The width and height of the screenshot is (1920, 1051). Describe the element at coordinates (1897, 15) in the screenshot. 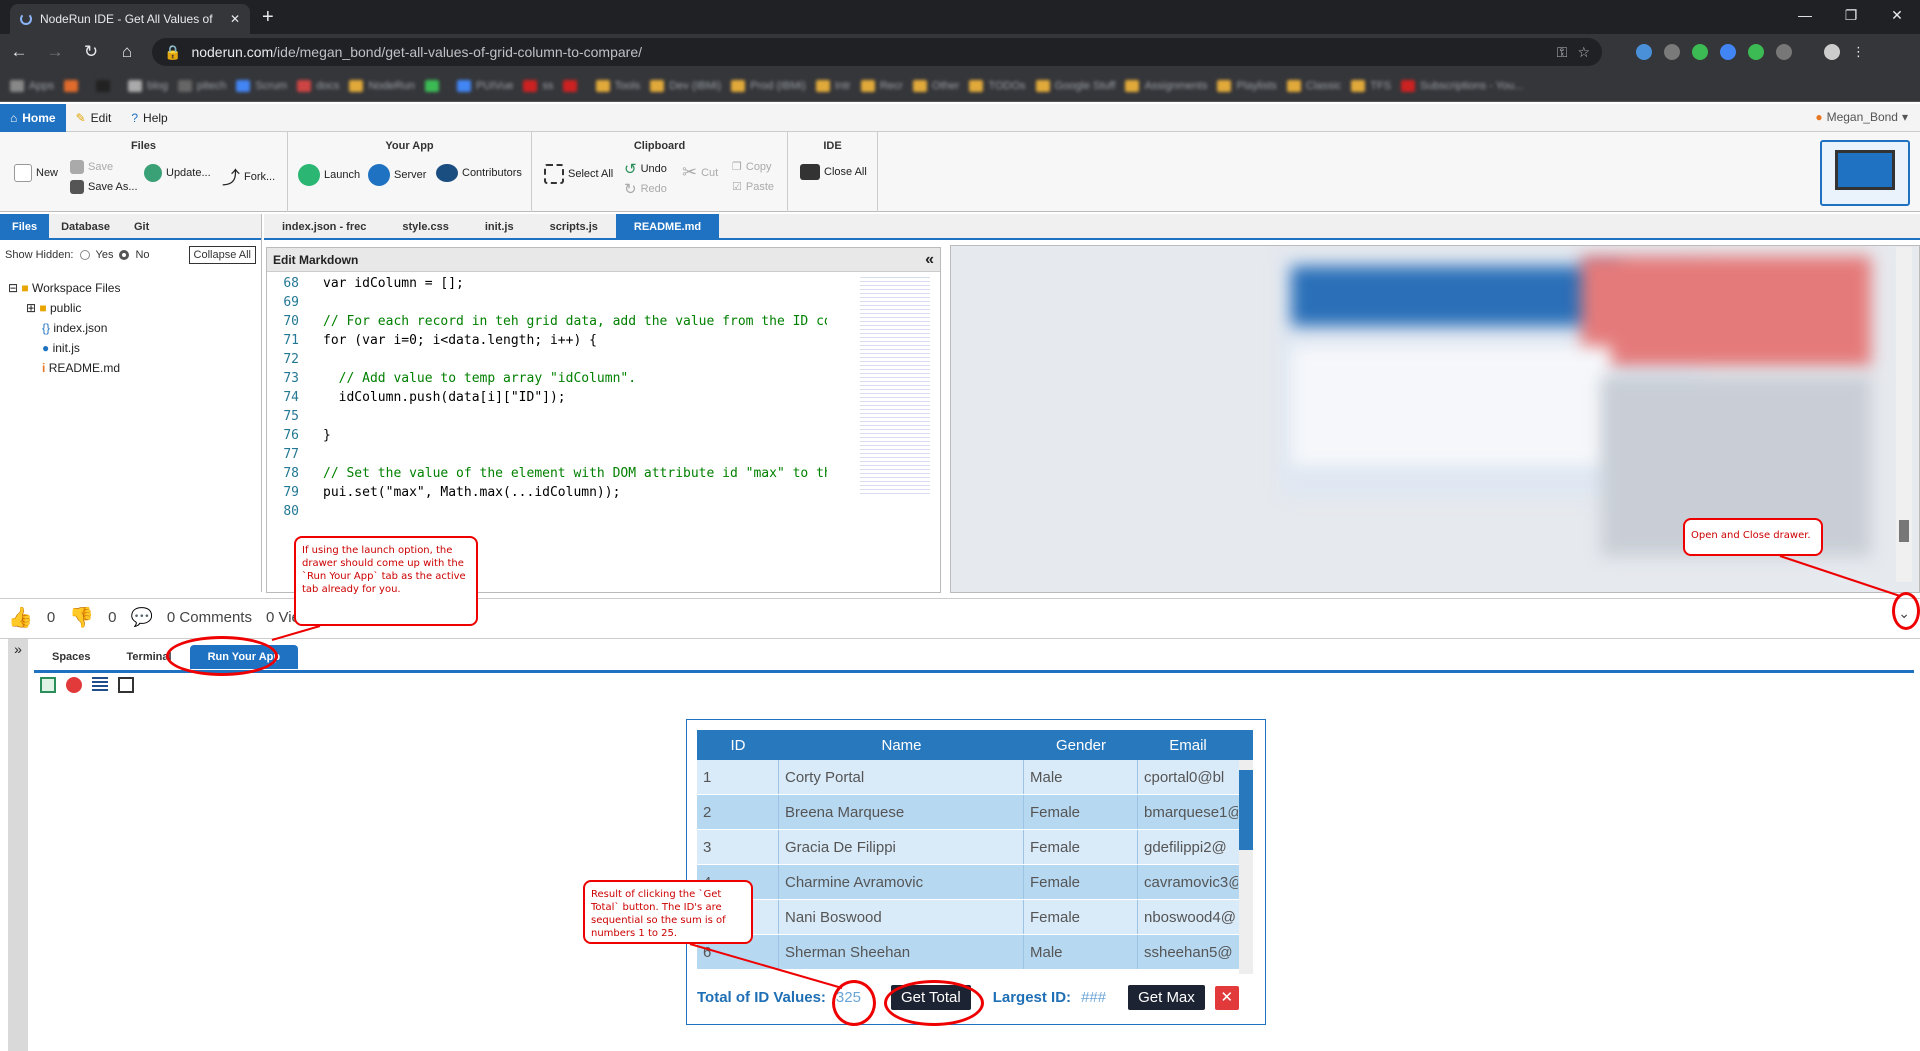

I see `close-window-icon: ✕` at that location.